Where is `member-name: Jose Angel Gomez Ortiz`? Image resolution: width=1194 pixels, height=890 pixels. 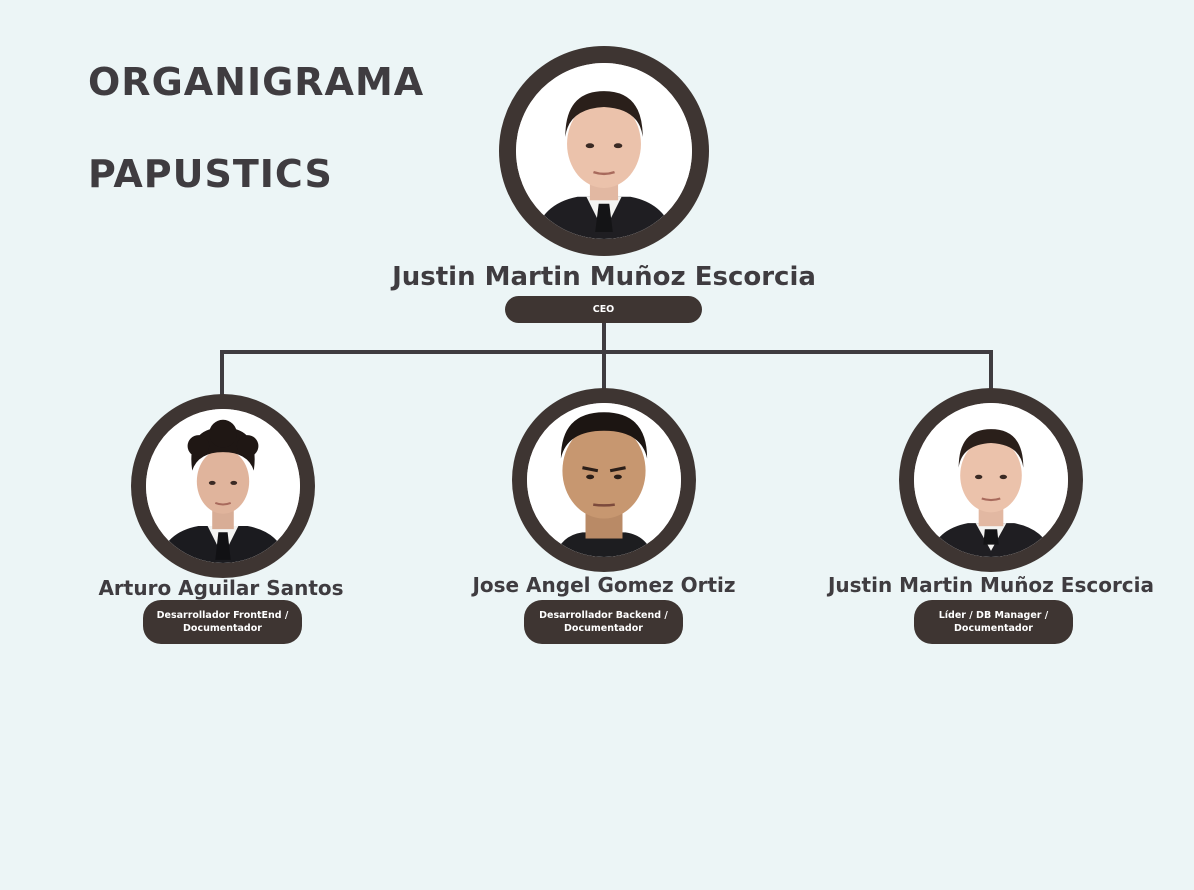 member-name: Jose Angel Gomez Ortiz is located at coordinates (604, 585).